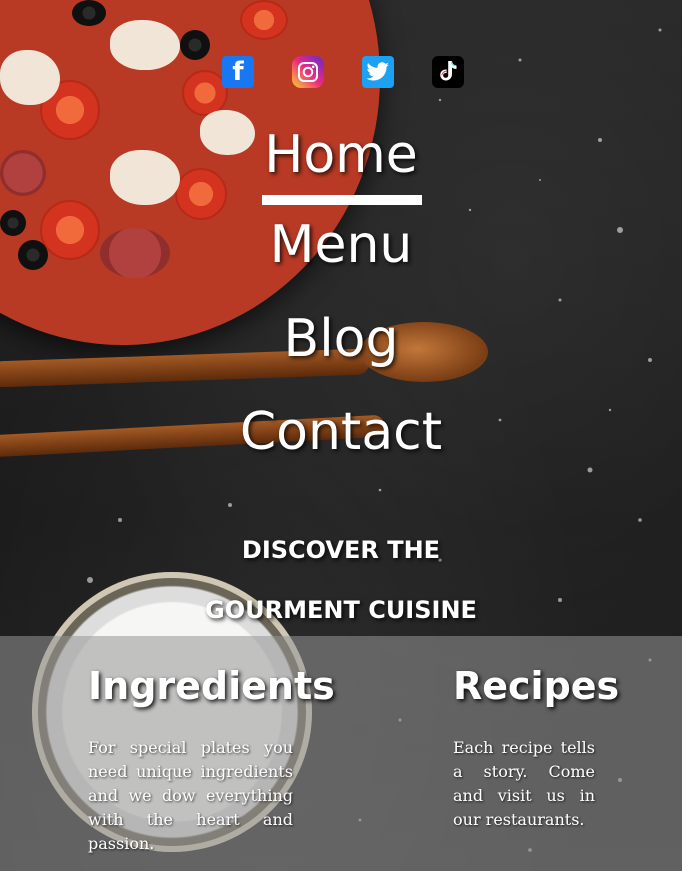 Image resolution: width=682 pixels, height=871 pixels. What do you see at coordinates (343, 72) in the screenshot?
I see `social-links: f` at bounding box center [343, 72].